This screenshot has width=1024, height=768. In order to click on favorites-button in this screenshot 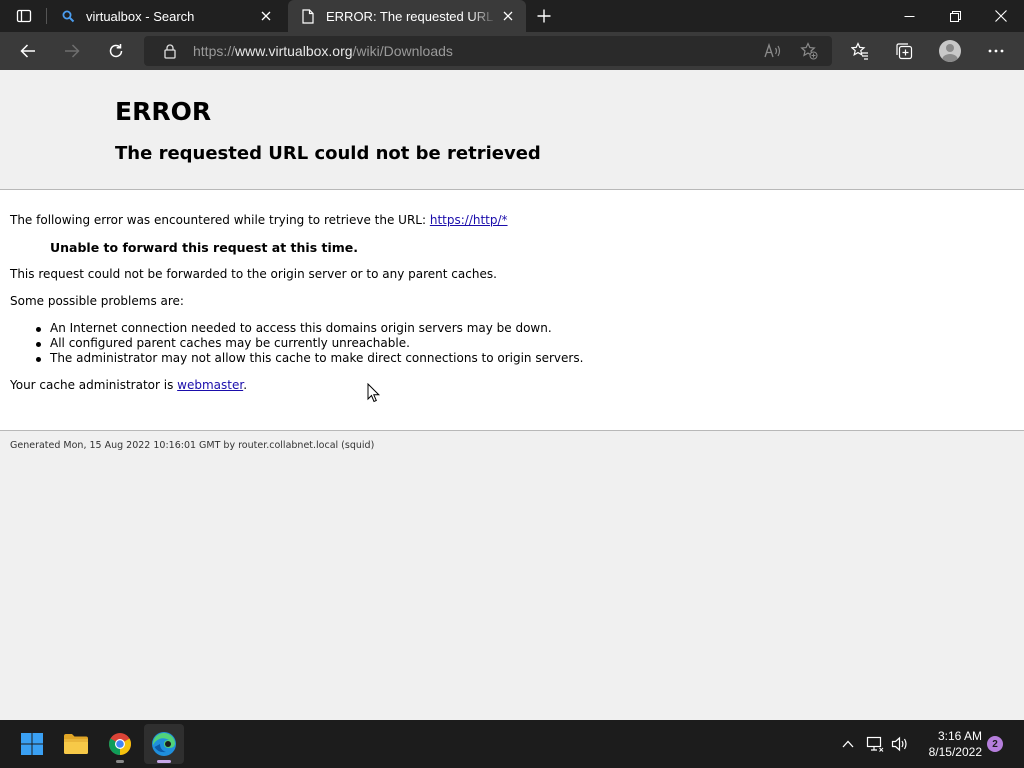, I will do `click(860, 51)`.